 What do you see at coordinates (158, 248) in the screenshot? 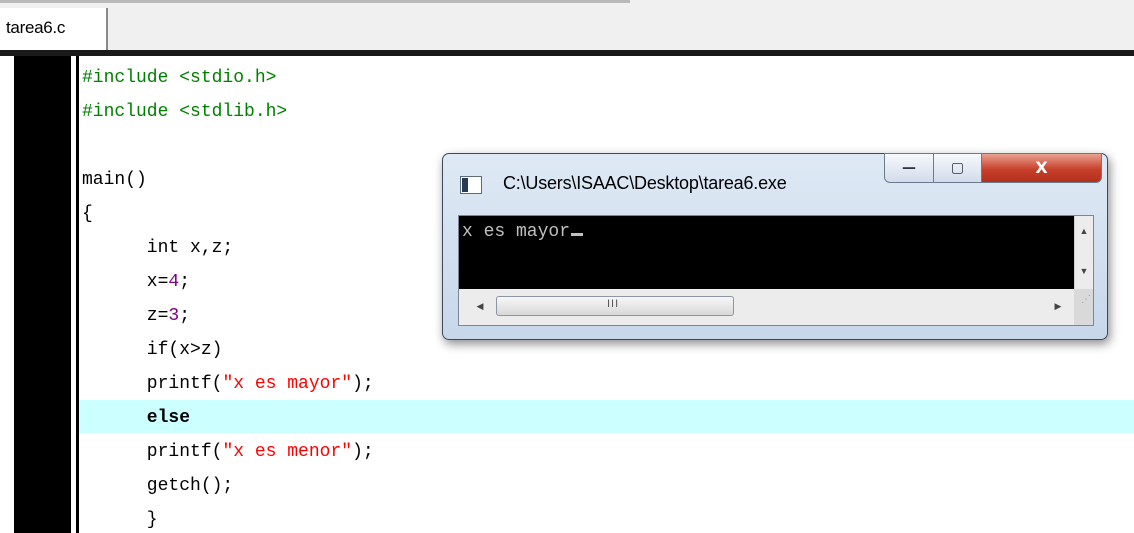
I see `code-token: int x,z;` at bounding box center [158, 248].